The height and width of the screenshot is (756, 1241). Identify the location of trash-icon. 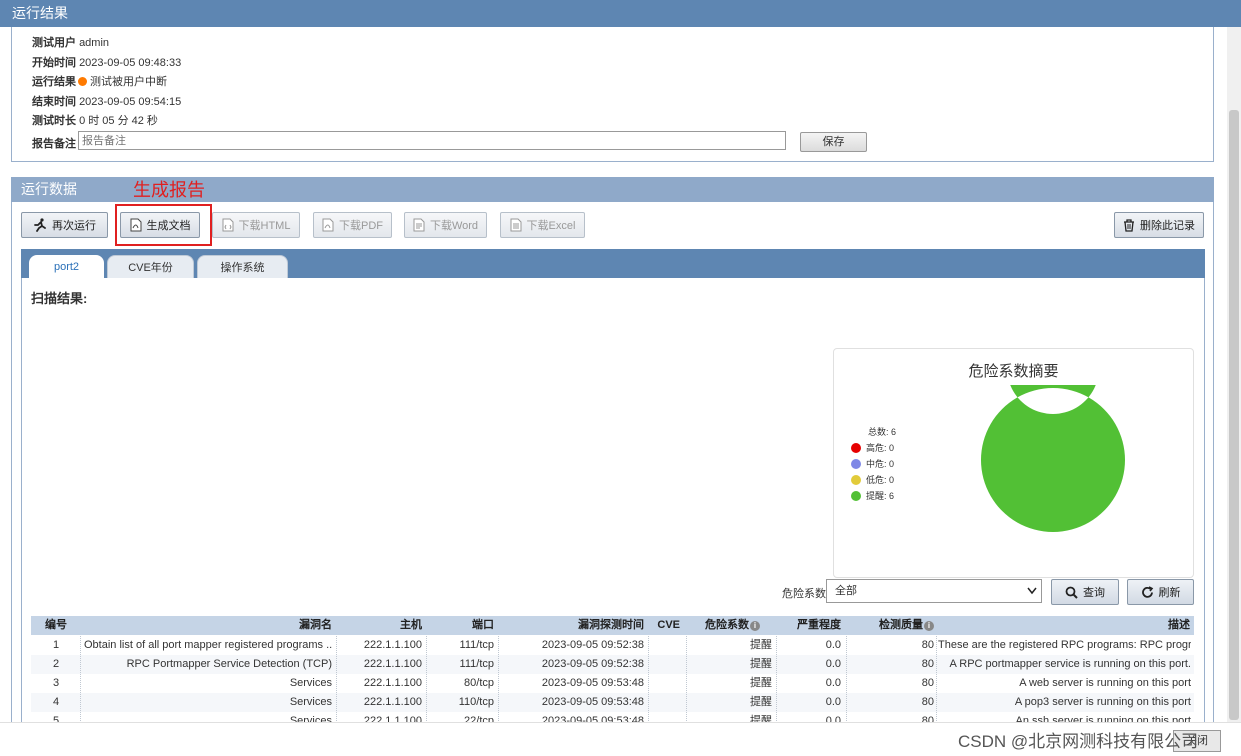
(1129, 225).